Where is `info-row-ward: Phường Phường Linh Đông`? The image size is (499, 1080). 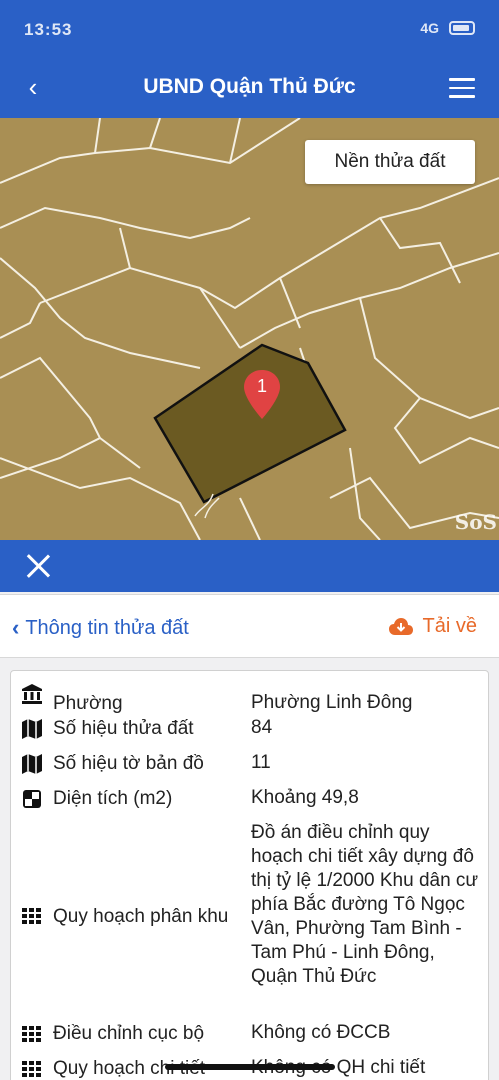
info-row-ward: Phường Phường Linh Đông is located at coordinates (250, 697).